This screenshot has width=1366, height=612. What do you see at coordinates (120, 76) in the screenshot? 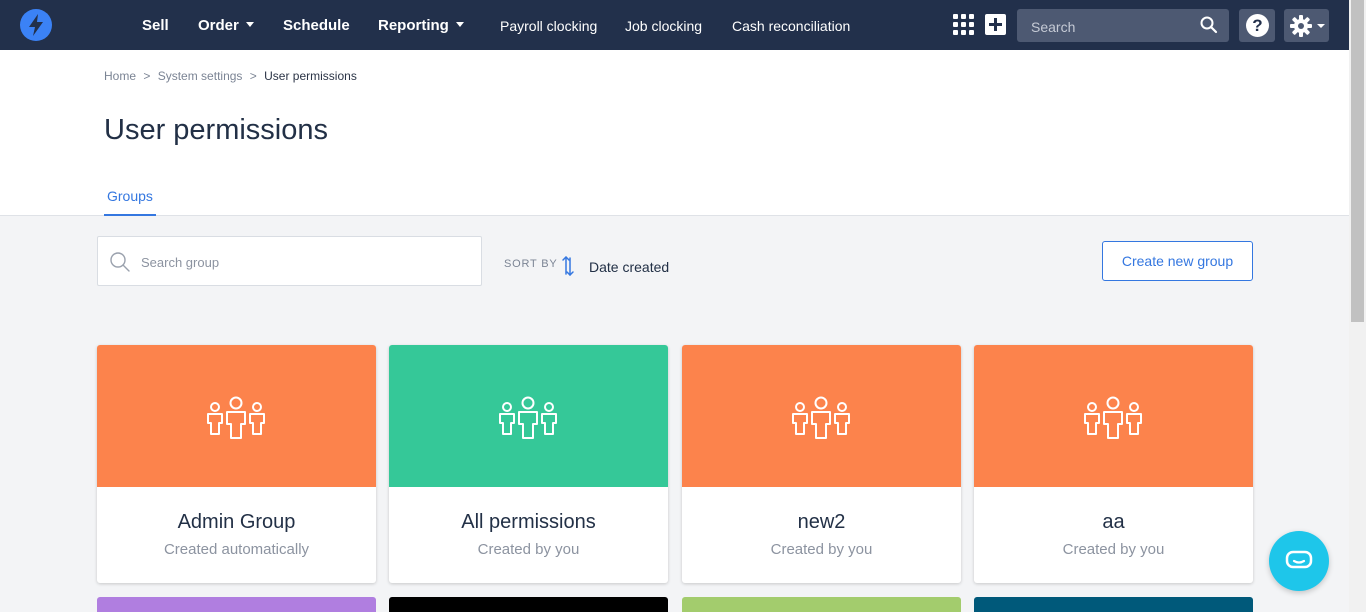
I see `breadcrumb-home: Home` at bounding box center [120, 76].